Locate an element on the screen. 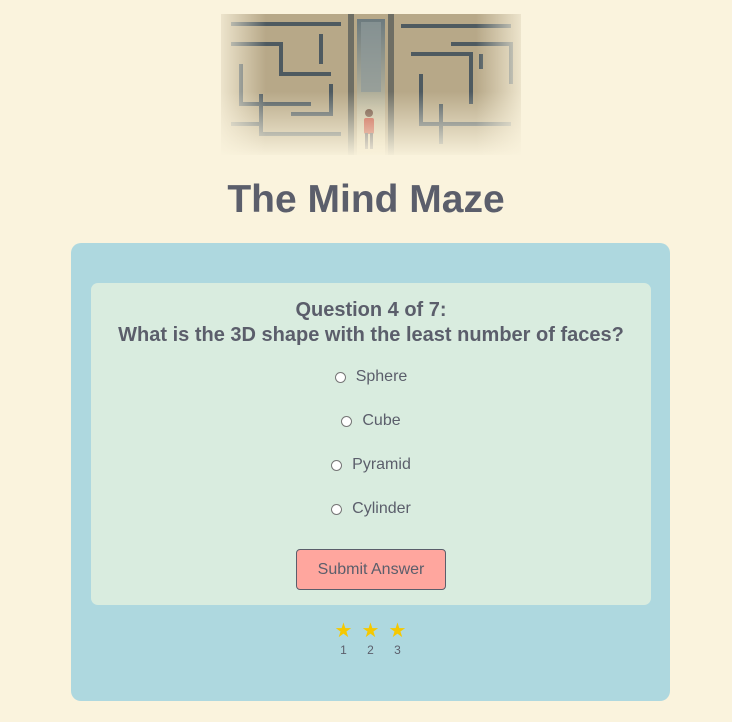 This screenshot has height=722, width=732. option-label: Pyramid is located at coordinates (381, 464).